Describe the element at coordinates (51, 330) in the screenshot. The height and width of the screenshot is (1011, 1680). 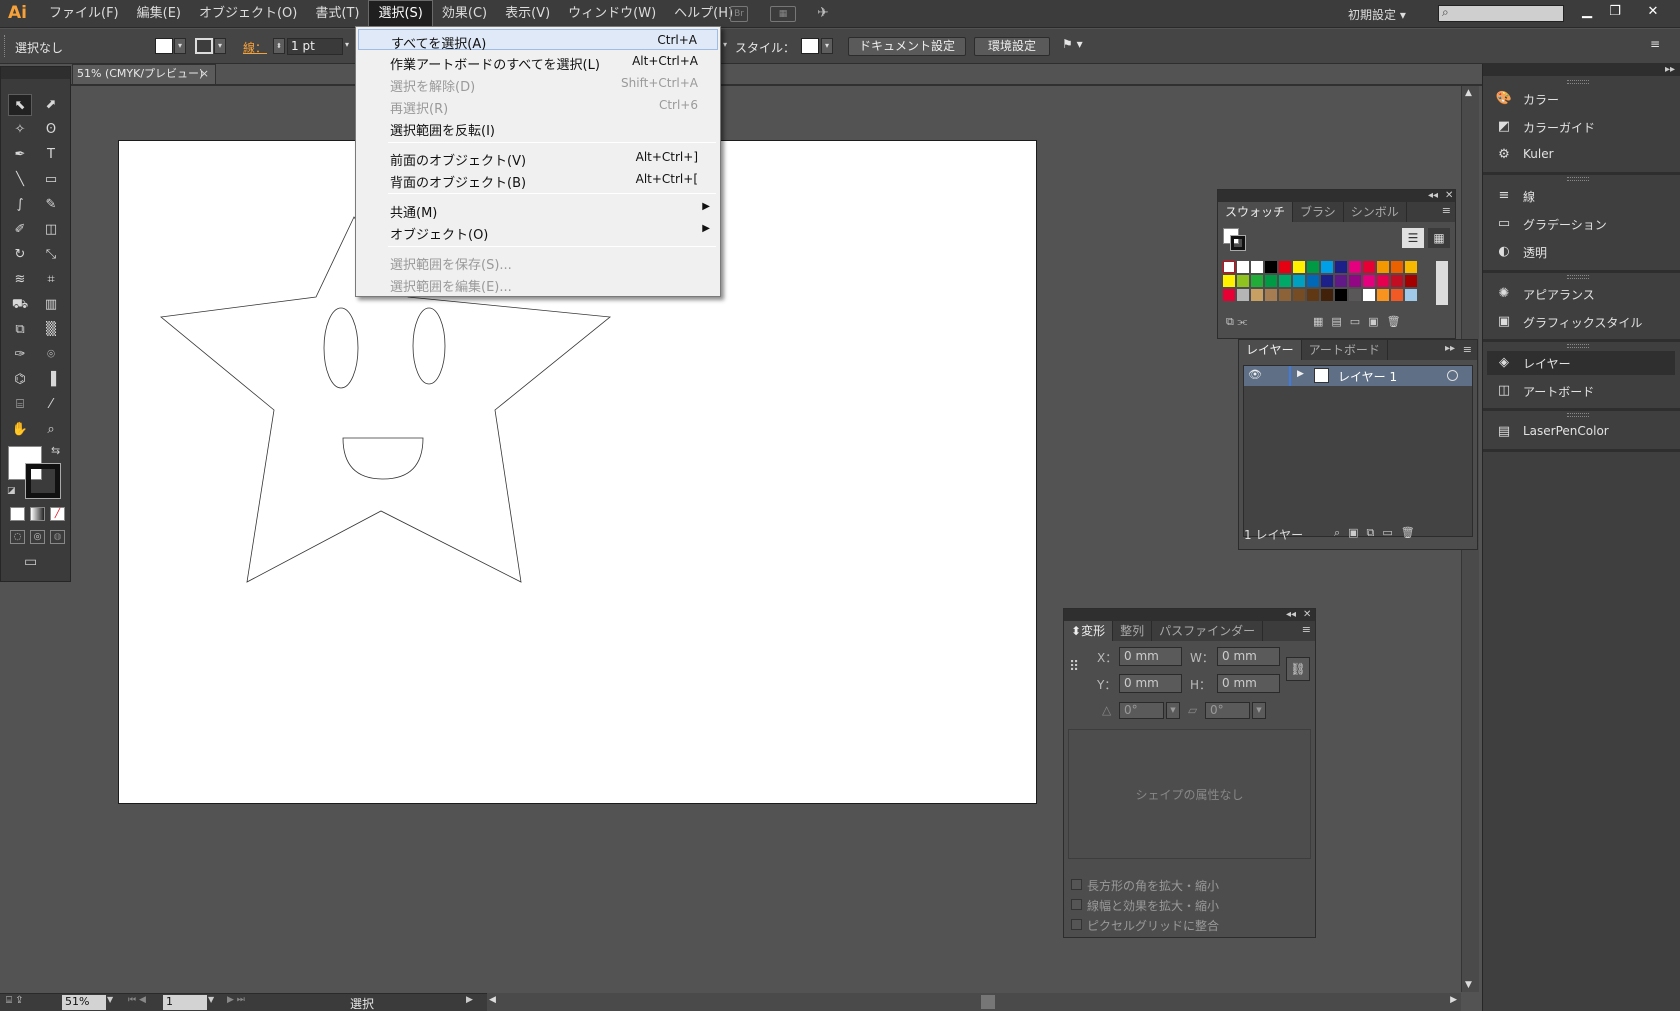
I see `gradient-tool-icon: ▒` at that location.